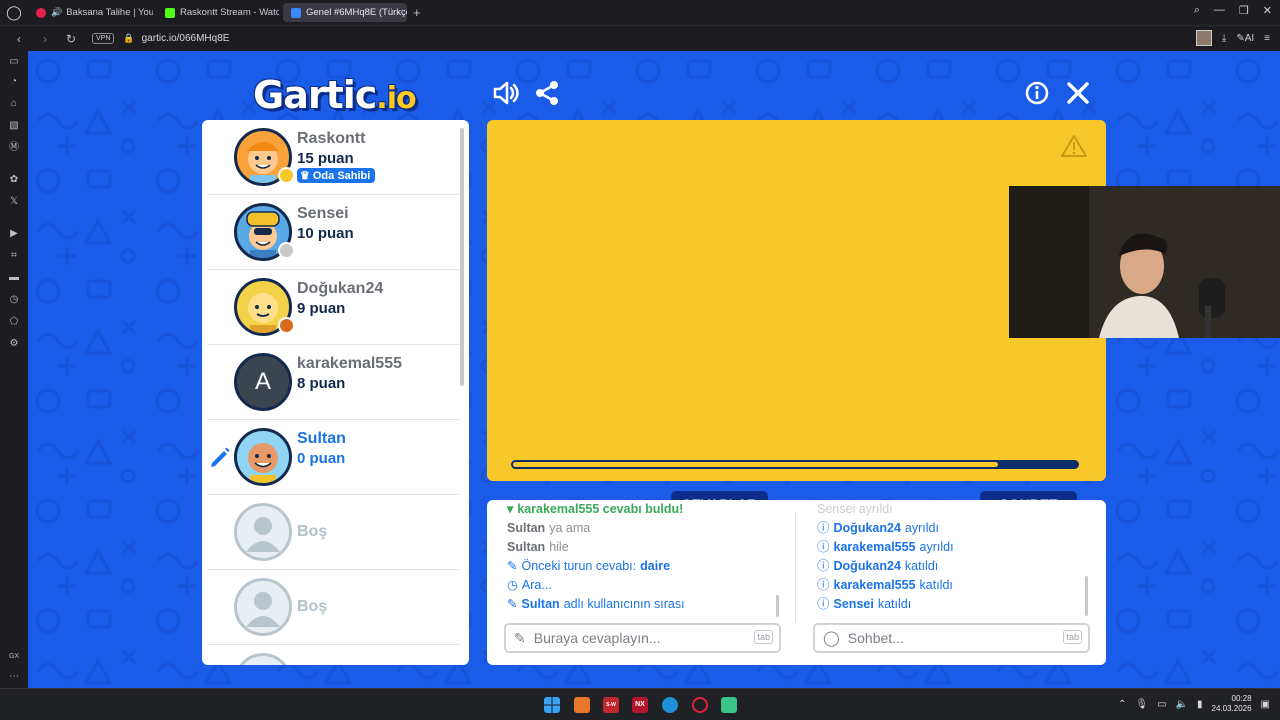 The image size is (1280, 720). I want to click on answer-input, so click(633, 638).